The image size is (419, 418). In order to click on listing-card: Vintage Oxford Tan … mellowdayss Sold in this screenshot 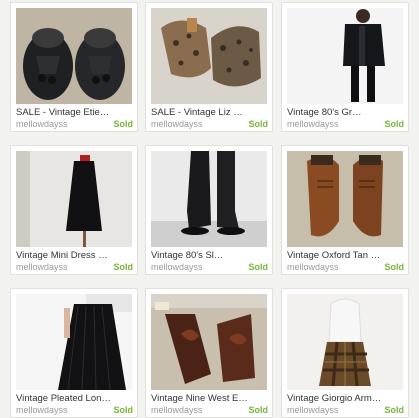, I will do `click(345, 210)`.